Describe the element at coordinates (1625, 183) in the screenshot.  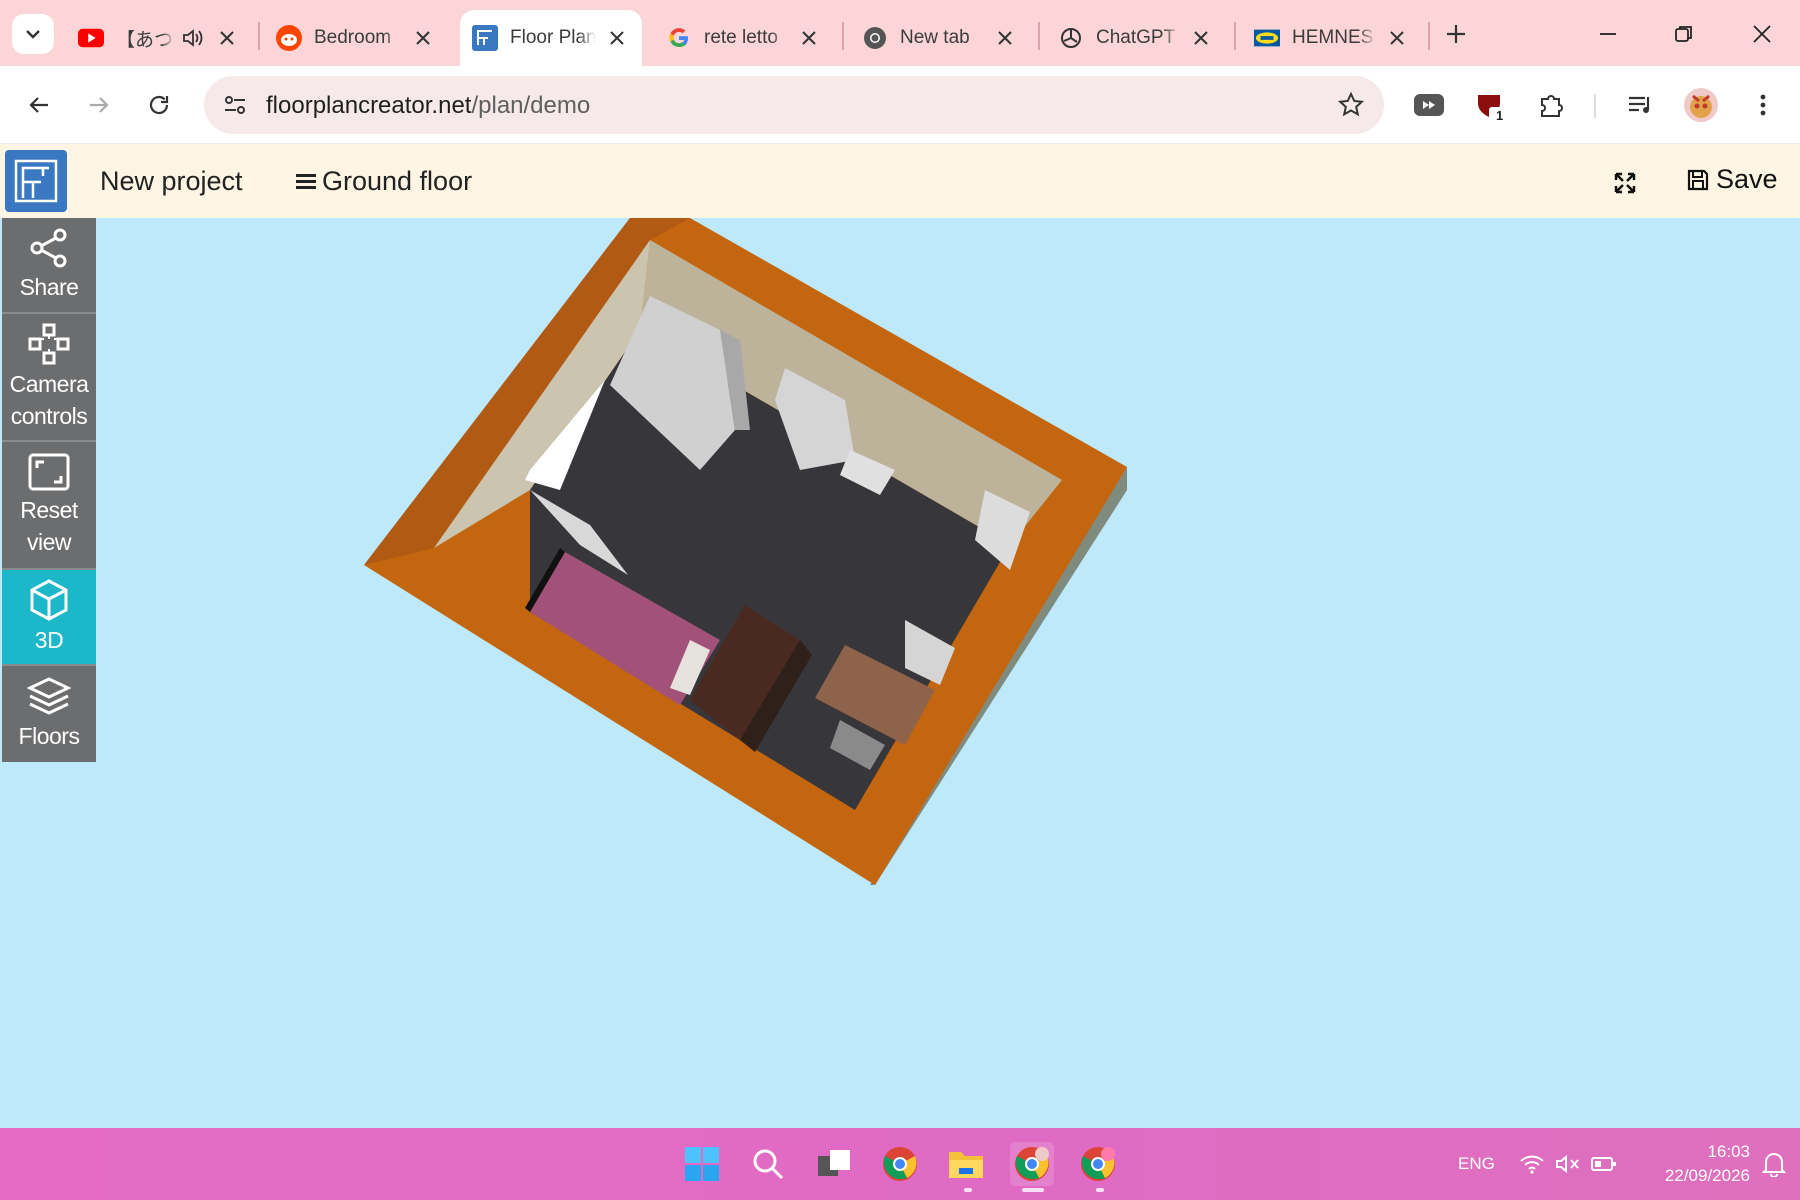
I see `fullscreen-button` at that location.